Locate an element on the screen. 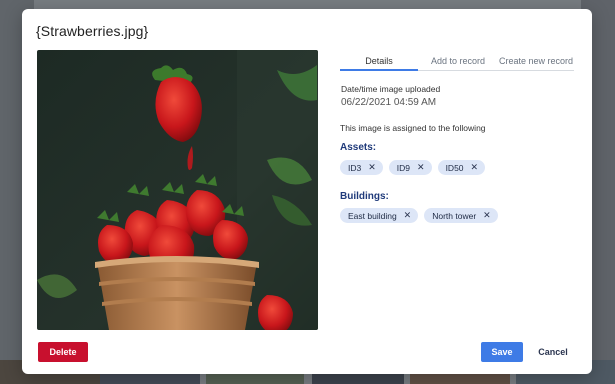 This screenshot has width=615, height=384. tab-create-new-record: Create new record is located at coordinates (536, 62).